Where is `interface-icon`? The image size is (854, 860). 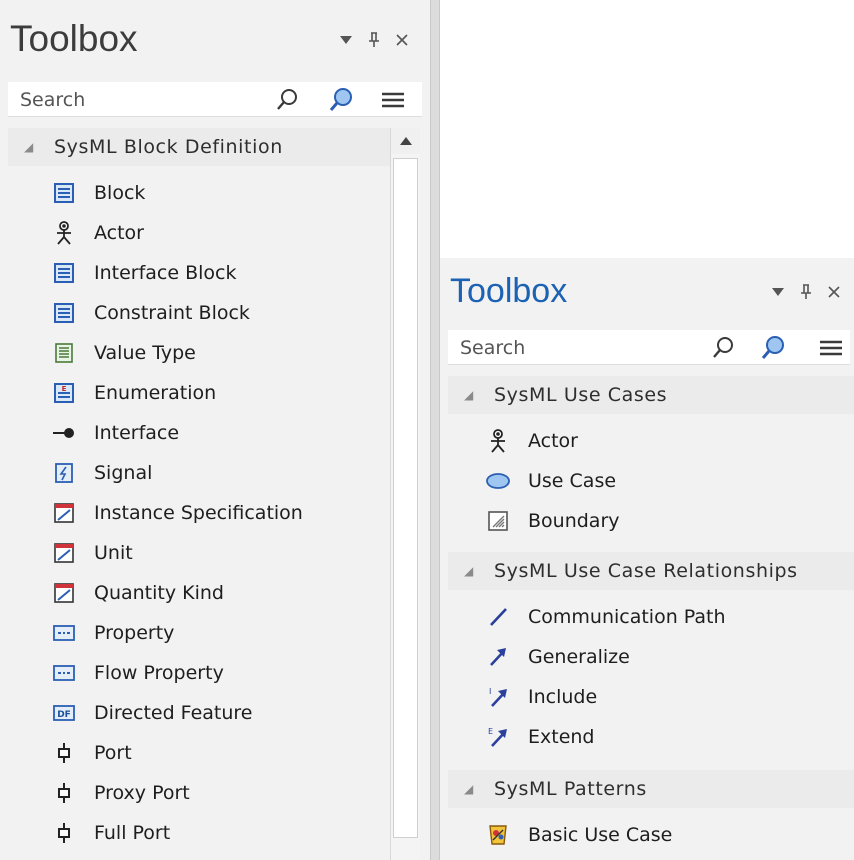
interface-icon is located at coordinates (64, 433).